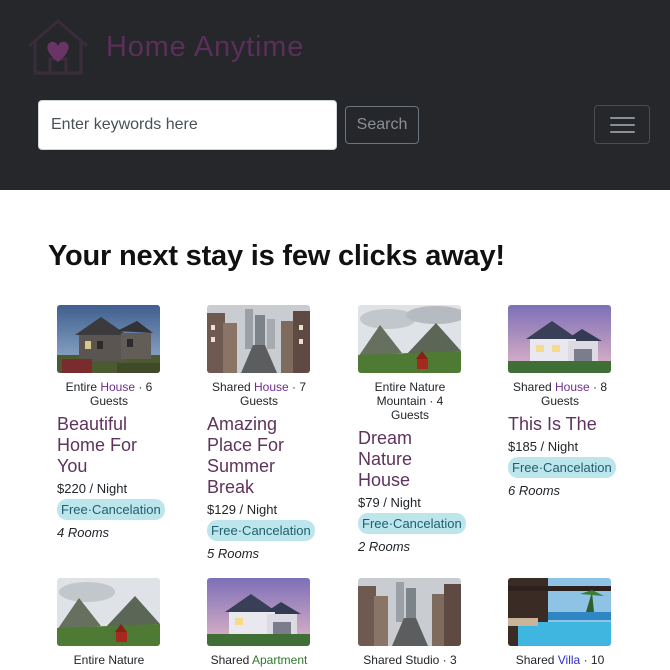 This screenshot has height=670, width=670. I want to click on pool-villa-photo, so click(559, 612).